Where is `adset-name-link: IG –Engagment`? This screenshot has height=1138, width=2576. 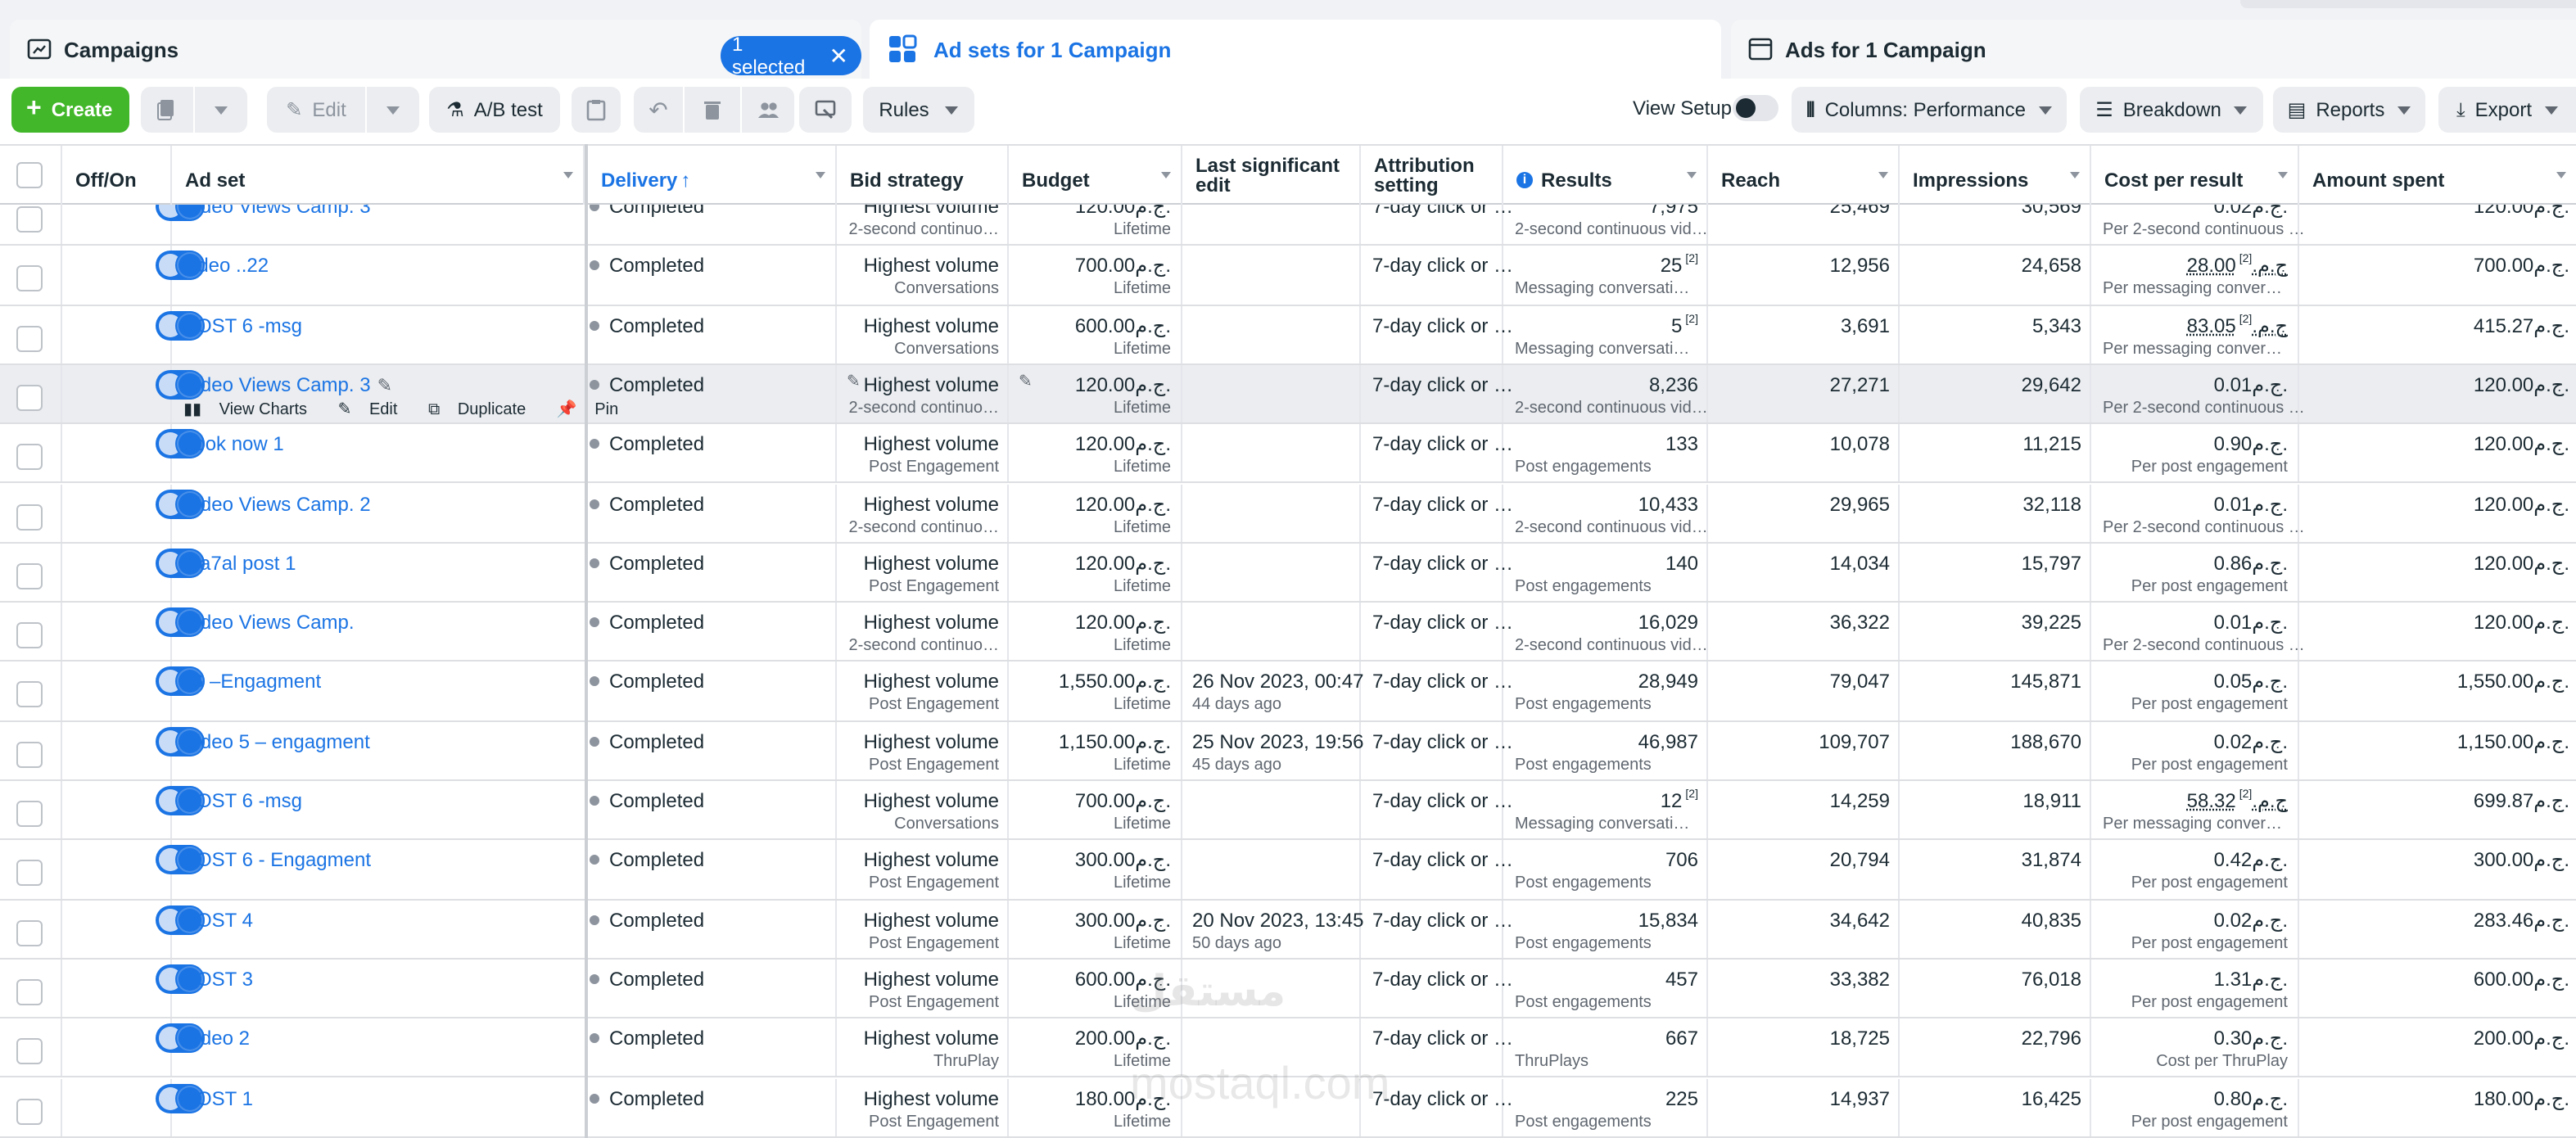
adset-name-link: IG –Engagment is located at coordinates (252, 682).